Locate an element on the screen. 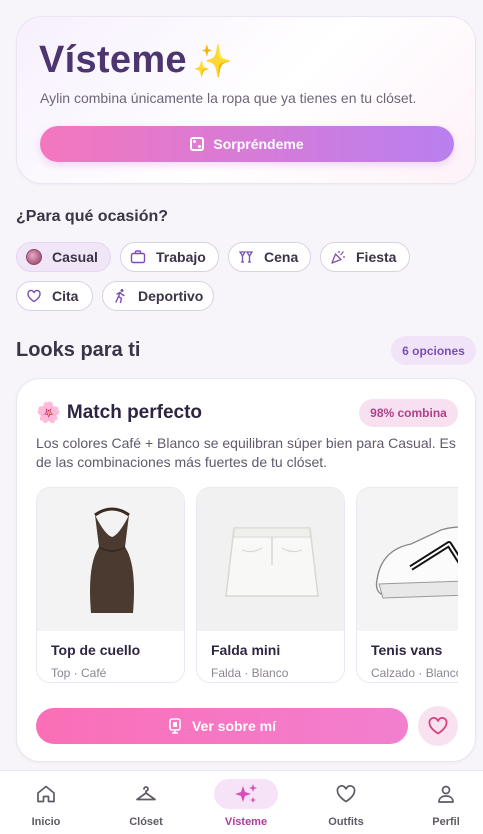 The width and height of the screenshot is (483, 834). outfit-item: Falda mini Falda · Blanco is located at coordinates (270, 585).